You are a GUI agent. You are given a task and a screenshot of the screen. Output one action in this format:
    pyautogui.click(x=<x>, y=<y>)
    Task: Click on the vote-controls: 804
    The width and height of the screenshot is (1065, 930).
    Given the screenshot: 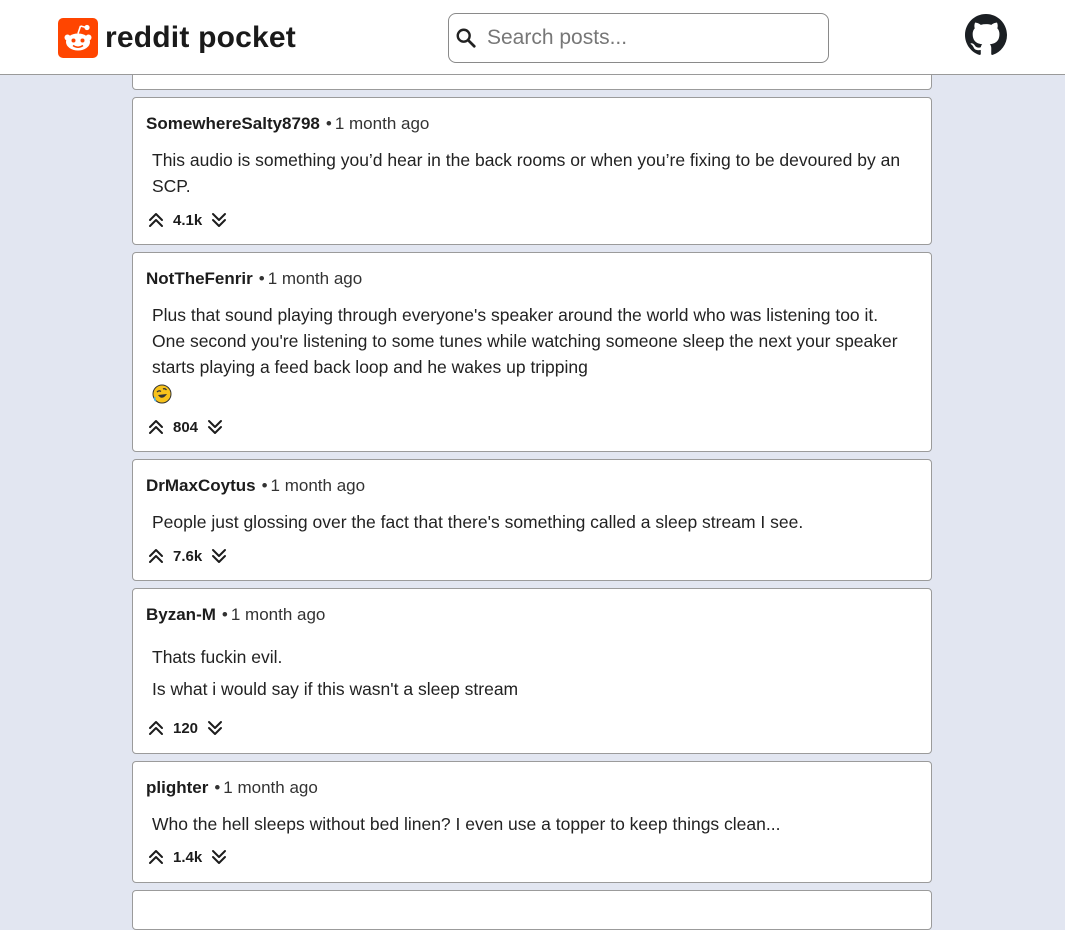 What is the action you would take?
    pyautogui.click(x=185, y=427)
    